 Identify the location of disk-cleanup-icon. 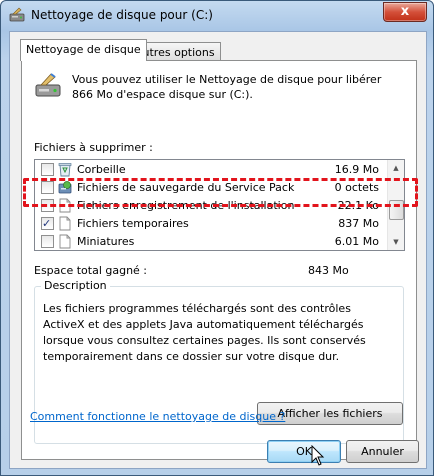
(17, 14).